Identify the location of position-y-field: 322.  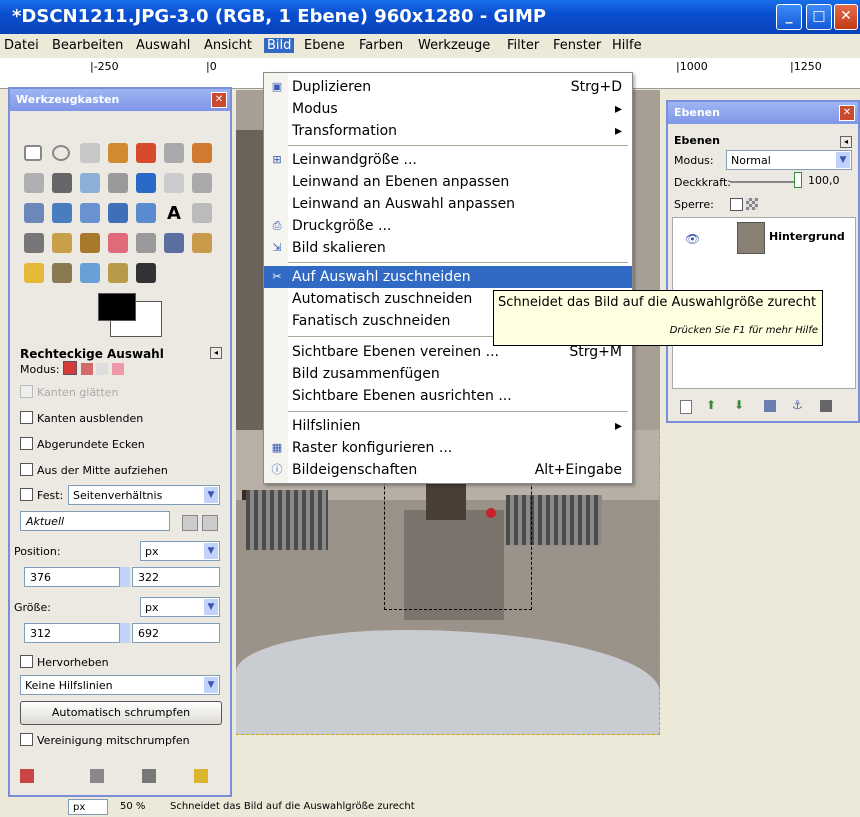
(176, 577).